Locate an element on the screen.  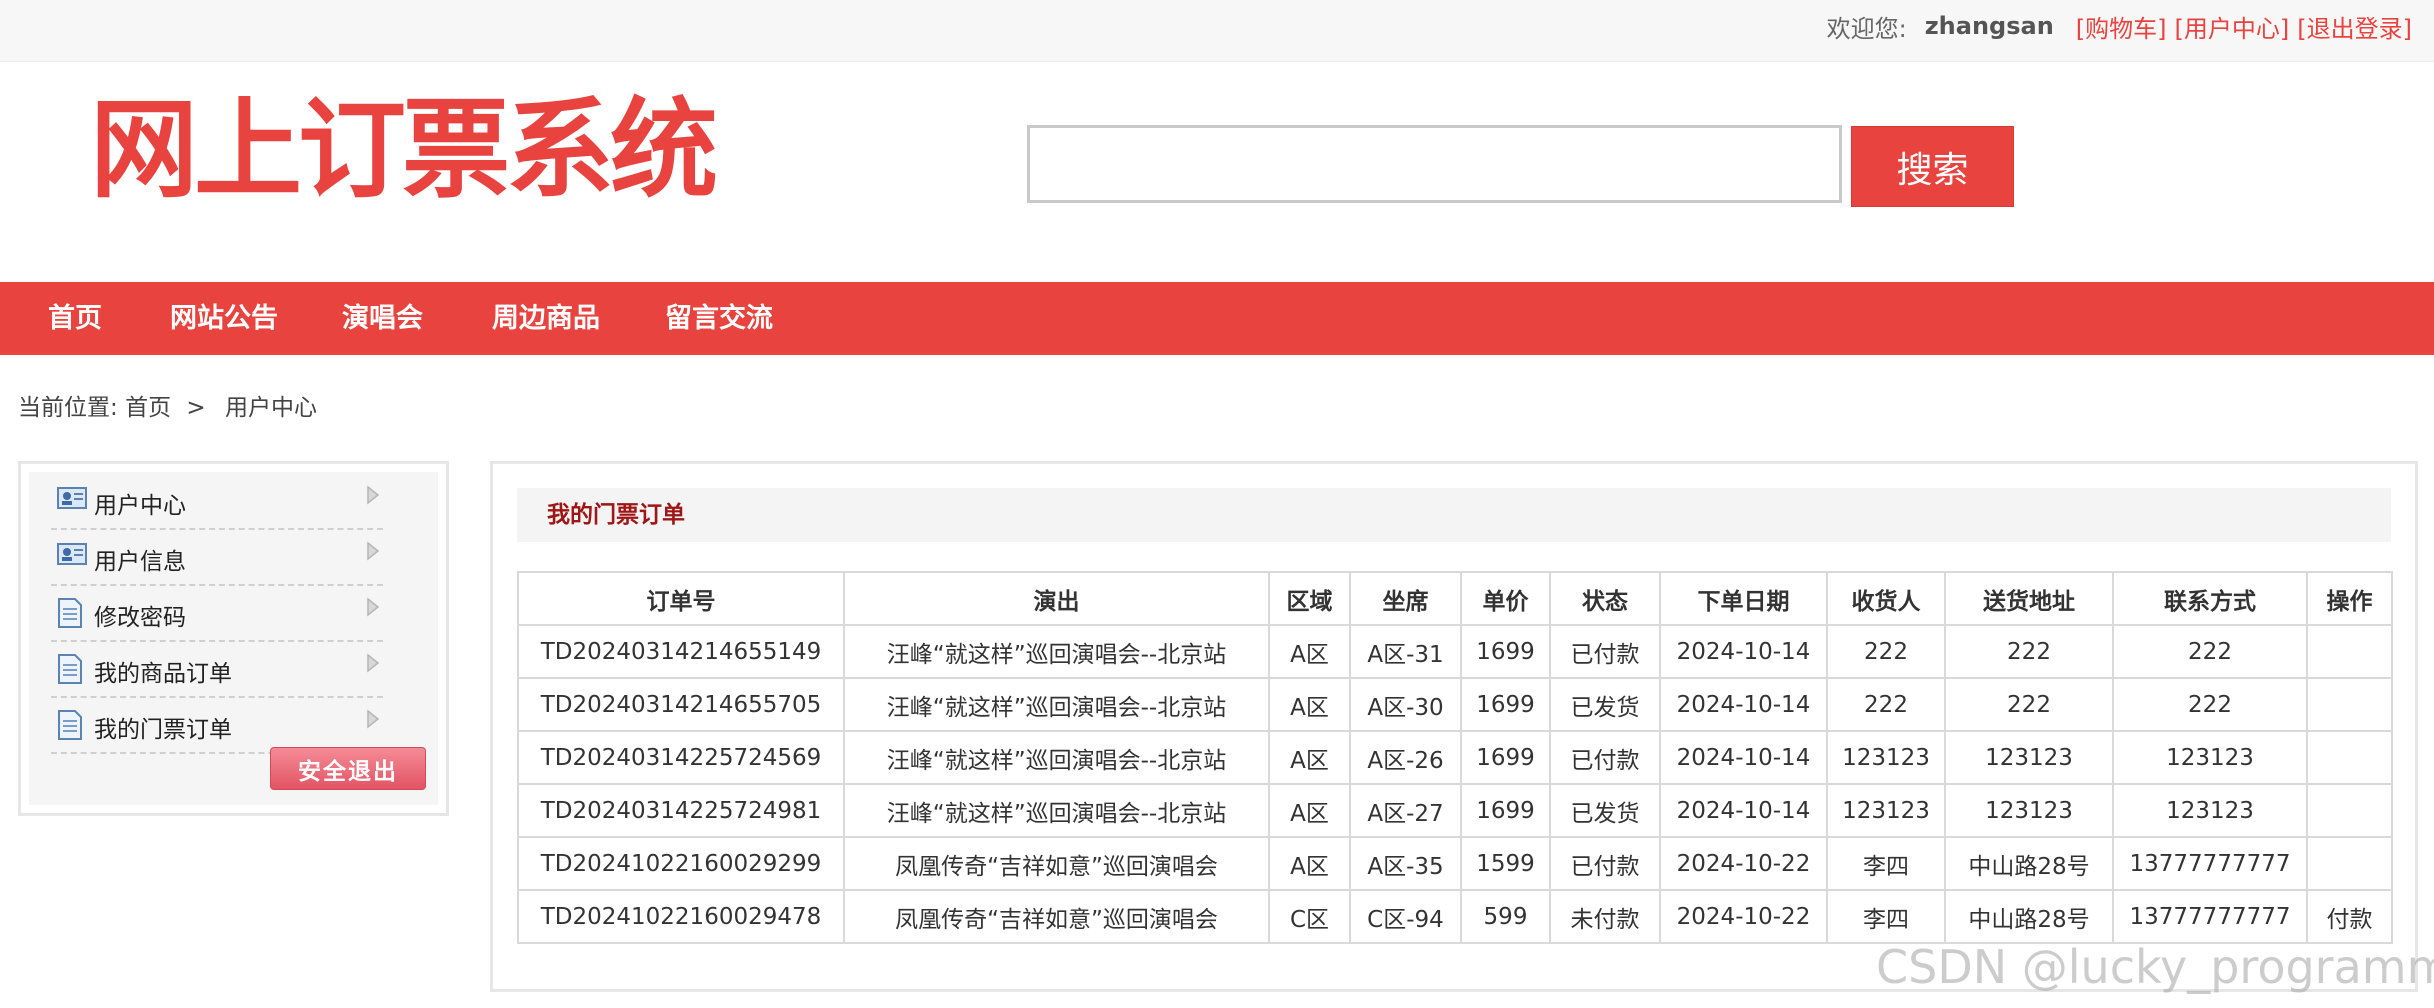
site-logo: 网上订票系统 is located at coordinates (404, 151).